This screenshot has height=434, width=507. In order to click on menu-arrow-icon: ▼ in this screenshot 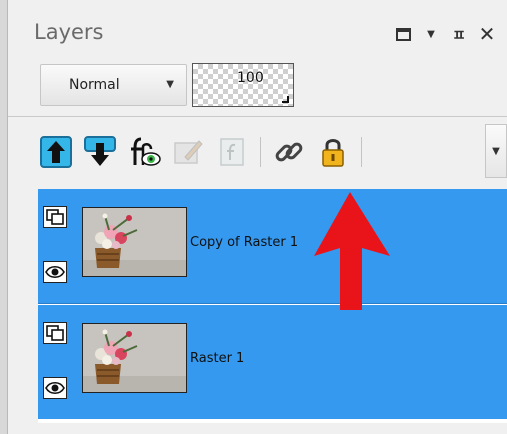, I will do `click(431, 34)`.